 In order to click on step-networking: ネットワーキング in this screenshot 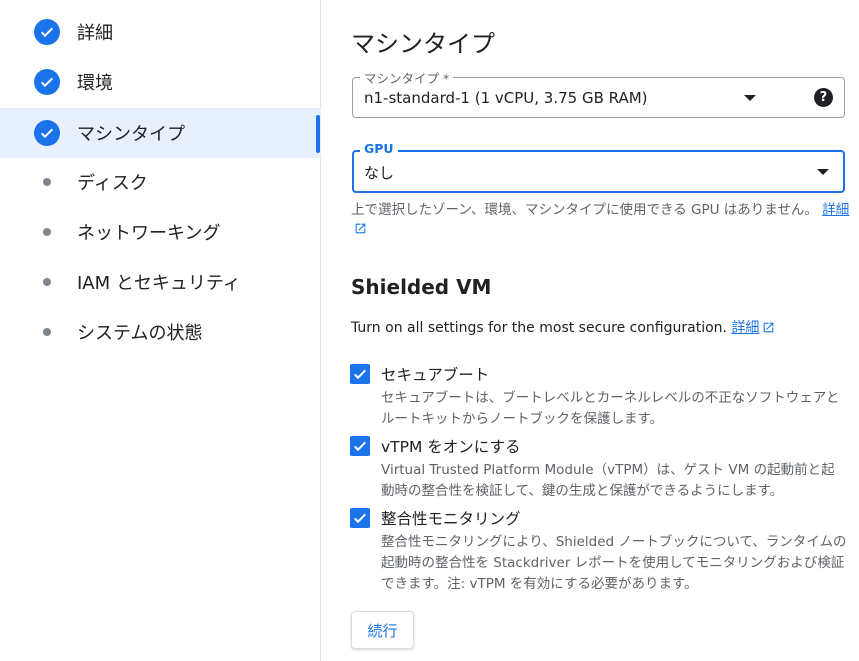, I will do `click(160, 232)`.